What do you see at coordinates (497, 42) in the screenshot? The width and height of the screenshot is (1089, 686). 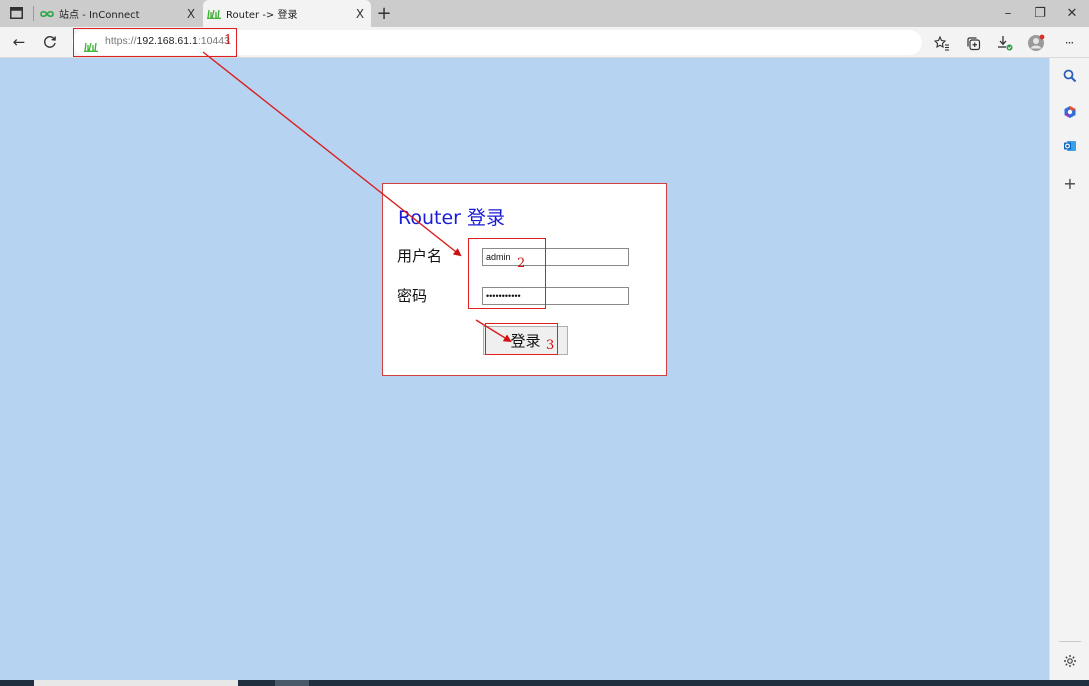 I see `address-bar: https://192.168.61.1:10443` at bounding box center [497, 42].